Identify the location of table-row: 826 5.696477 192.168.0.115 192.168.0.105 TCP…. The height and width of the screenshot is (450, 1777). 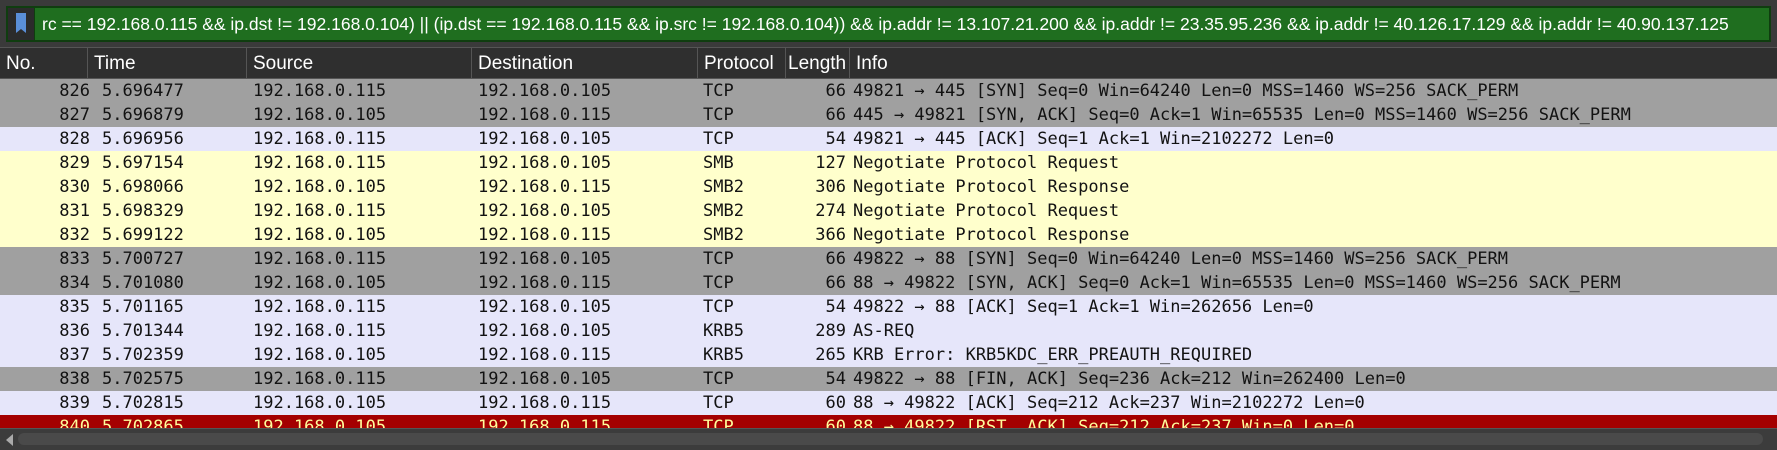
(888, 91).